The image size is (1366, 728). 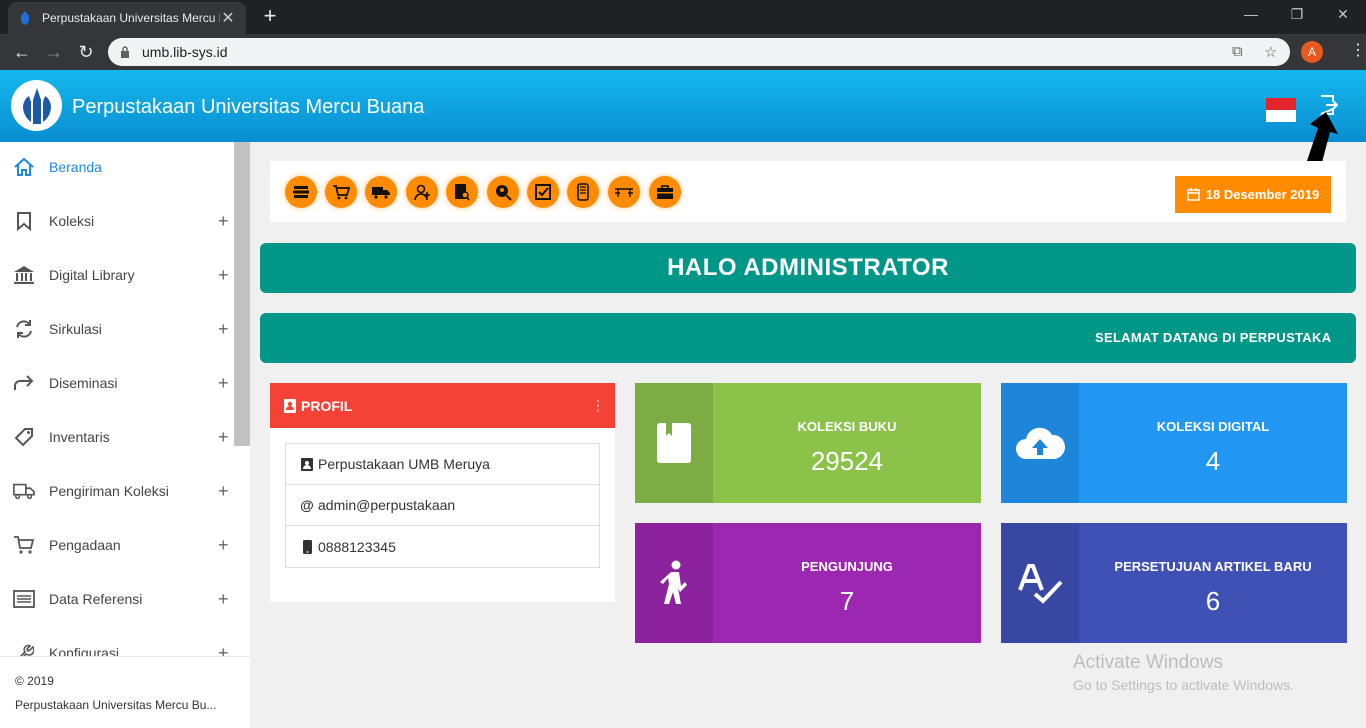 What do you see at coordinates (847, 426) in the screenshot?
I see `stat-label: KOLEKSI BUKU` at bounding box center [847, 426].